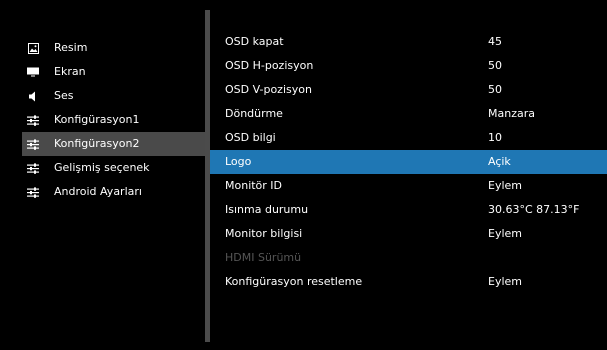  Describe the element at coordinates (254, 41) in the screenshot. I see `setting-label: OSD kapat` at that location.